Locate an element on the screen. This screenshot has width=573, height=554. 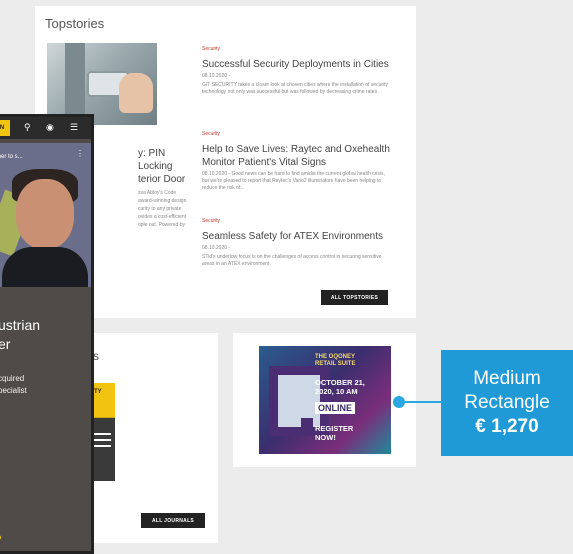
callout-dot-icon is located at coordinates (399, 402).